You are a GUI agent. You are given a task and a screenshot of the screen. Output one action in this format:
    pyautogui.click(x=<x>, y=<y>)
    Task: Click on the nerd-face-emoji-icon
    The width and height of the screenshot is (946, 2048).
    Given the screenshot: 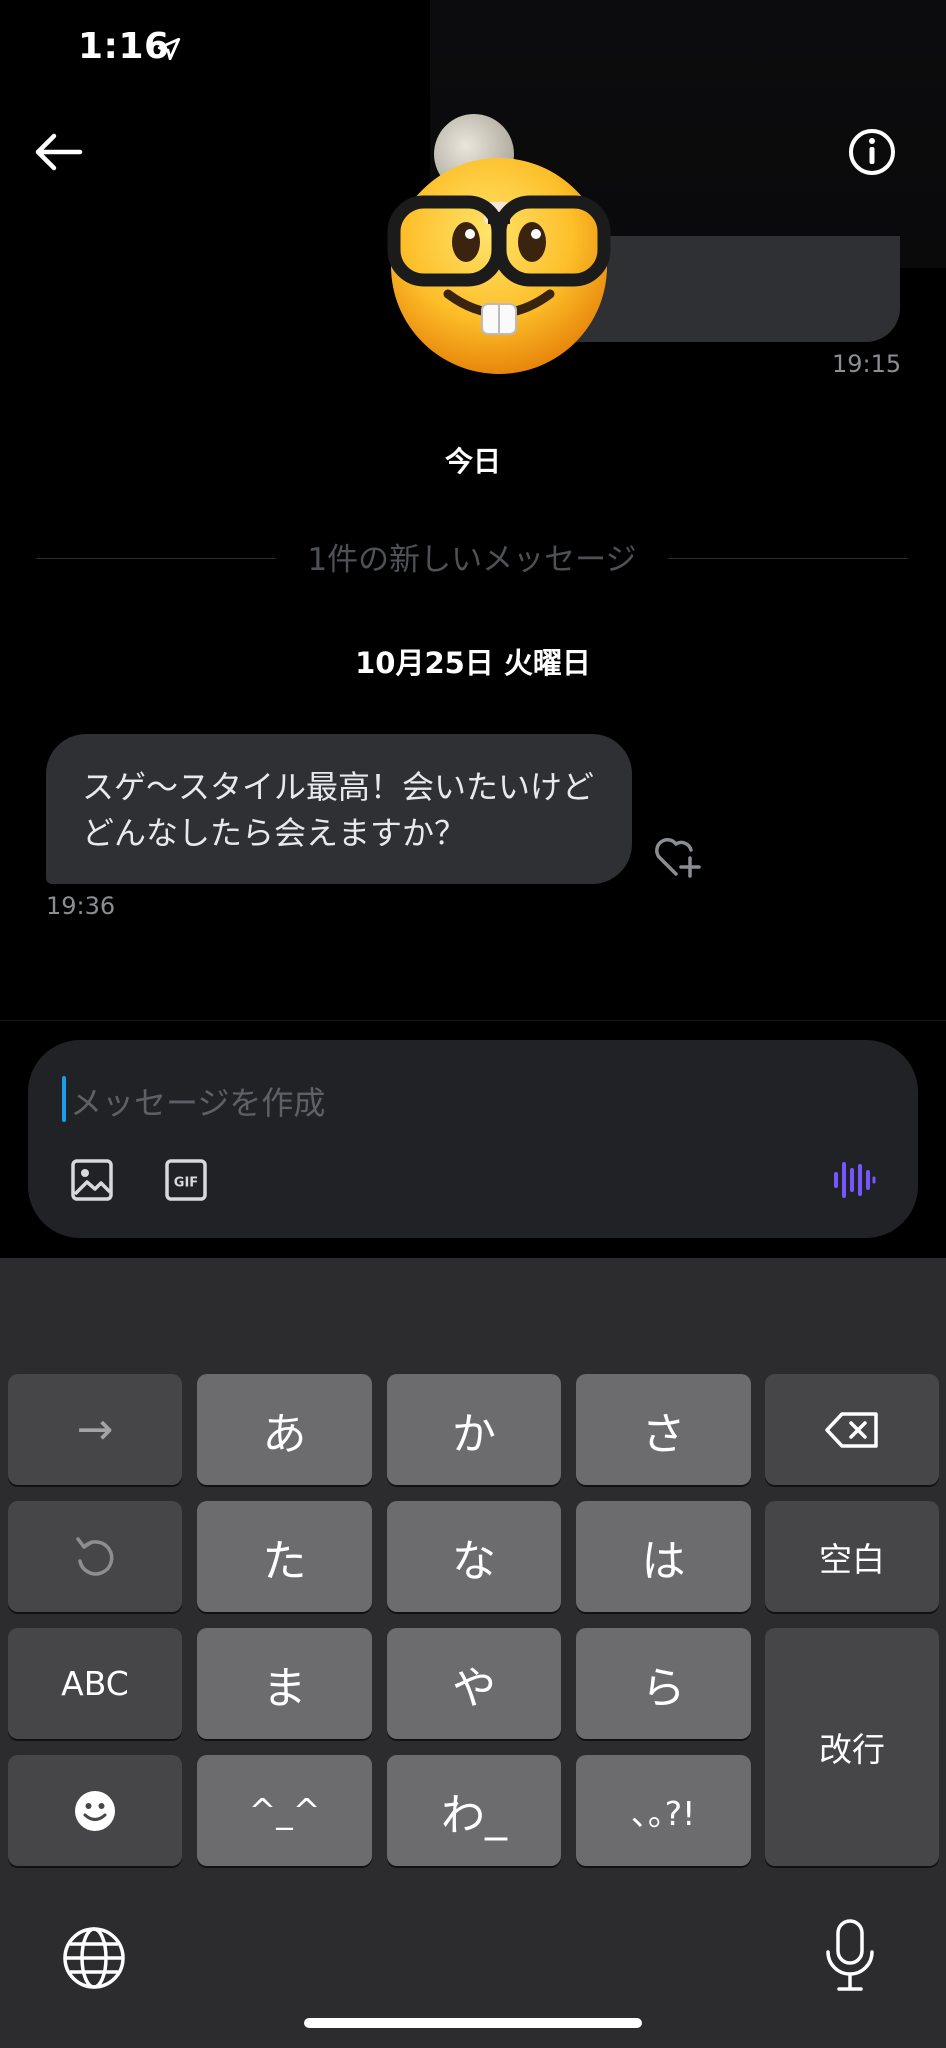 What is the action you would take?
    pyautogui.click(x=499, y=266)
    